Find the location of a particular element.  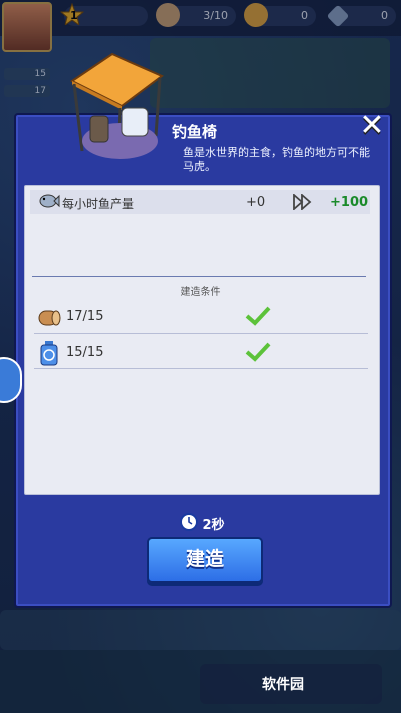

production-next: +100 is located at coordinates (349, 202).